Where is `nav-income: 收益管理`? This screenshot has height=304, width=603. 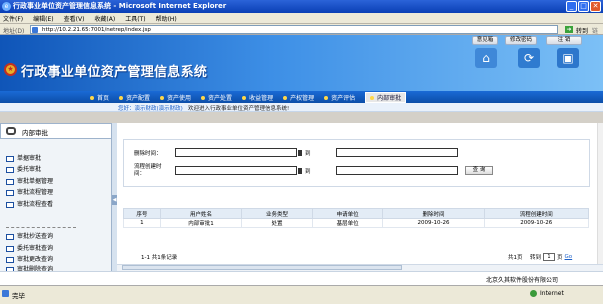
nav-income: 收益管理 is located at coordinates (258, 97).